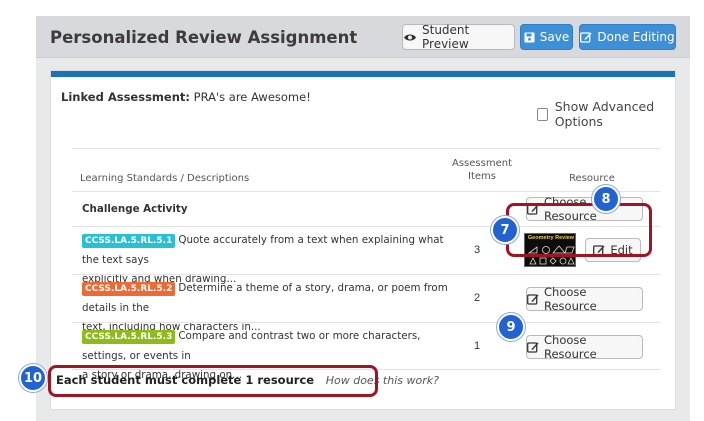 The height and width of the screenshot is (421, 704). Describe the element at coordinates (125, 97) in the screenshot. I see `linked-assessment-label: Linked Assessment:` at that location.